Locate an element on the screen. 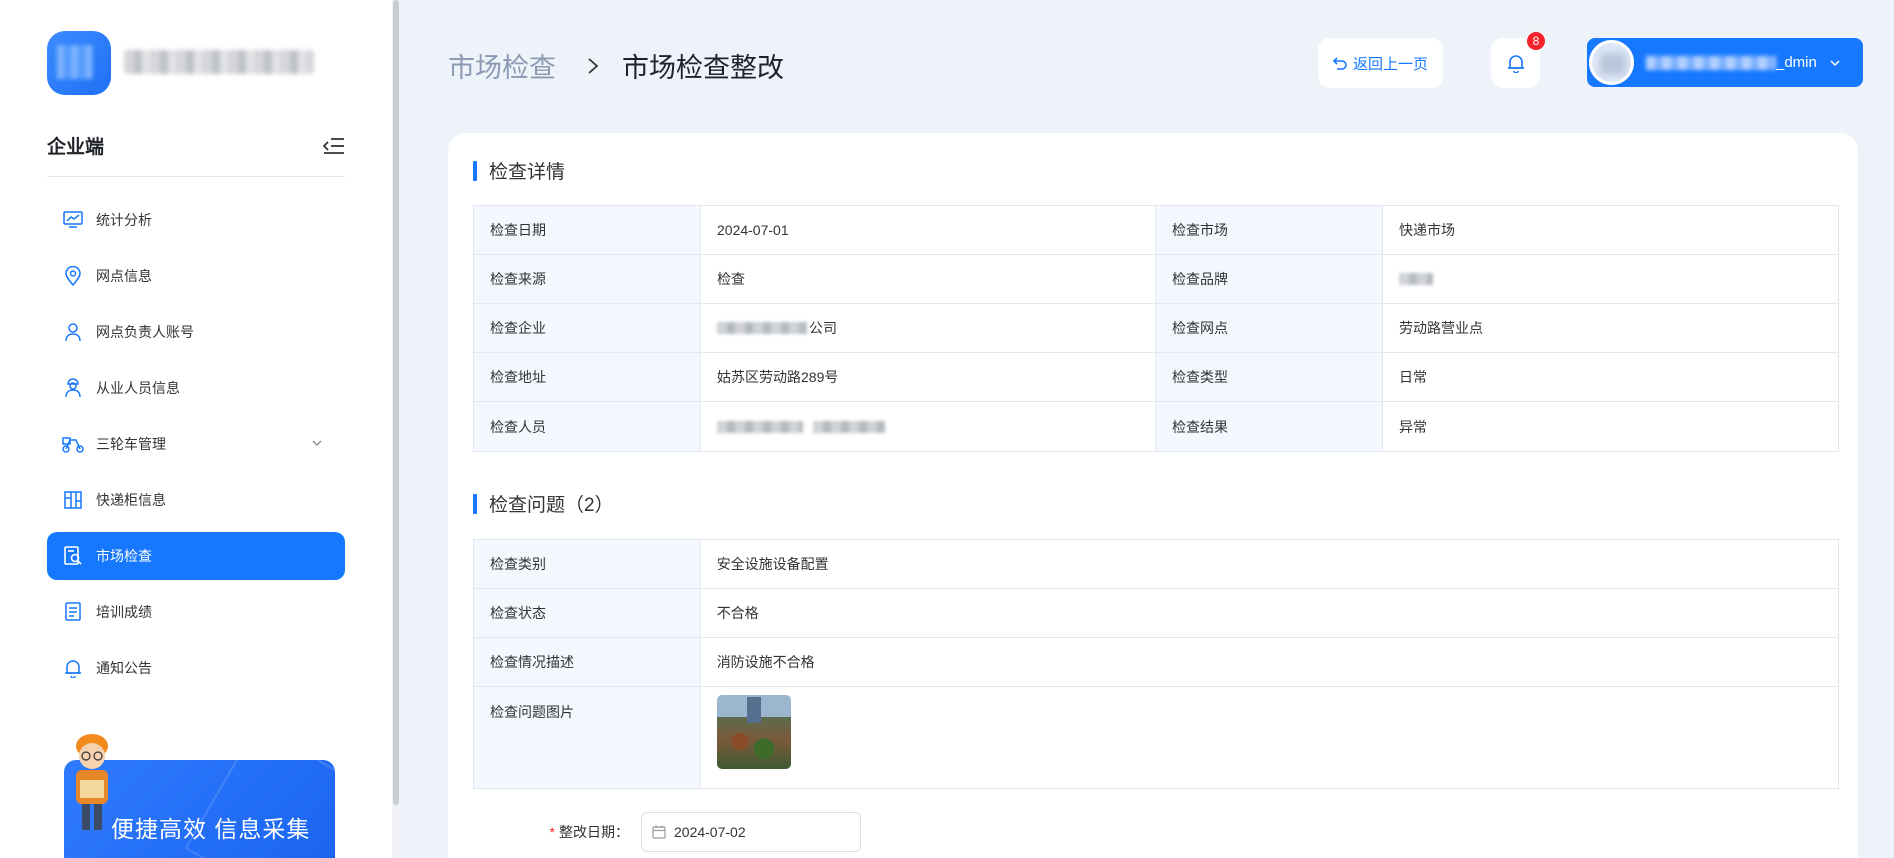 Image resolution: width=1894 pixels, height=858 pixels. rectify-date-row: * 整改日期： 2024-07-02 is located at coordinates (687, 832).